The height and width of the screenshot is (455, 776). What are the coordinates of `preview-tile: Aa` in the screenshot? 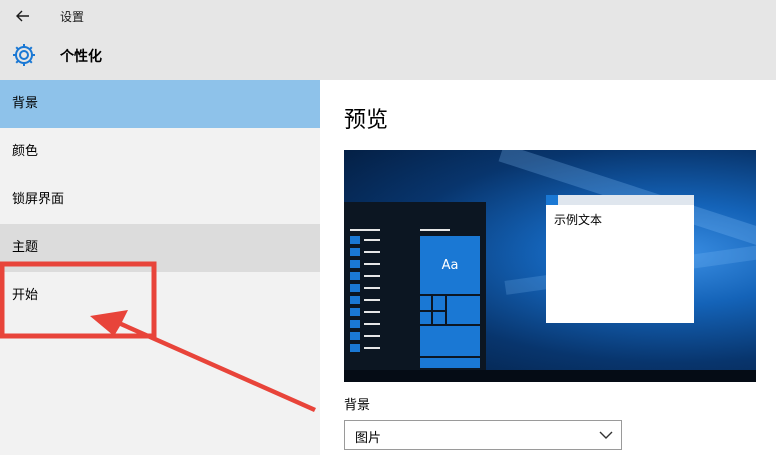 It's located at (450, 265).